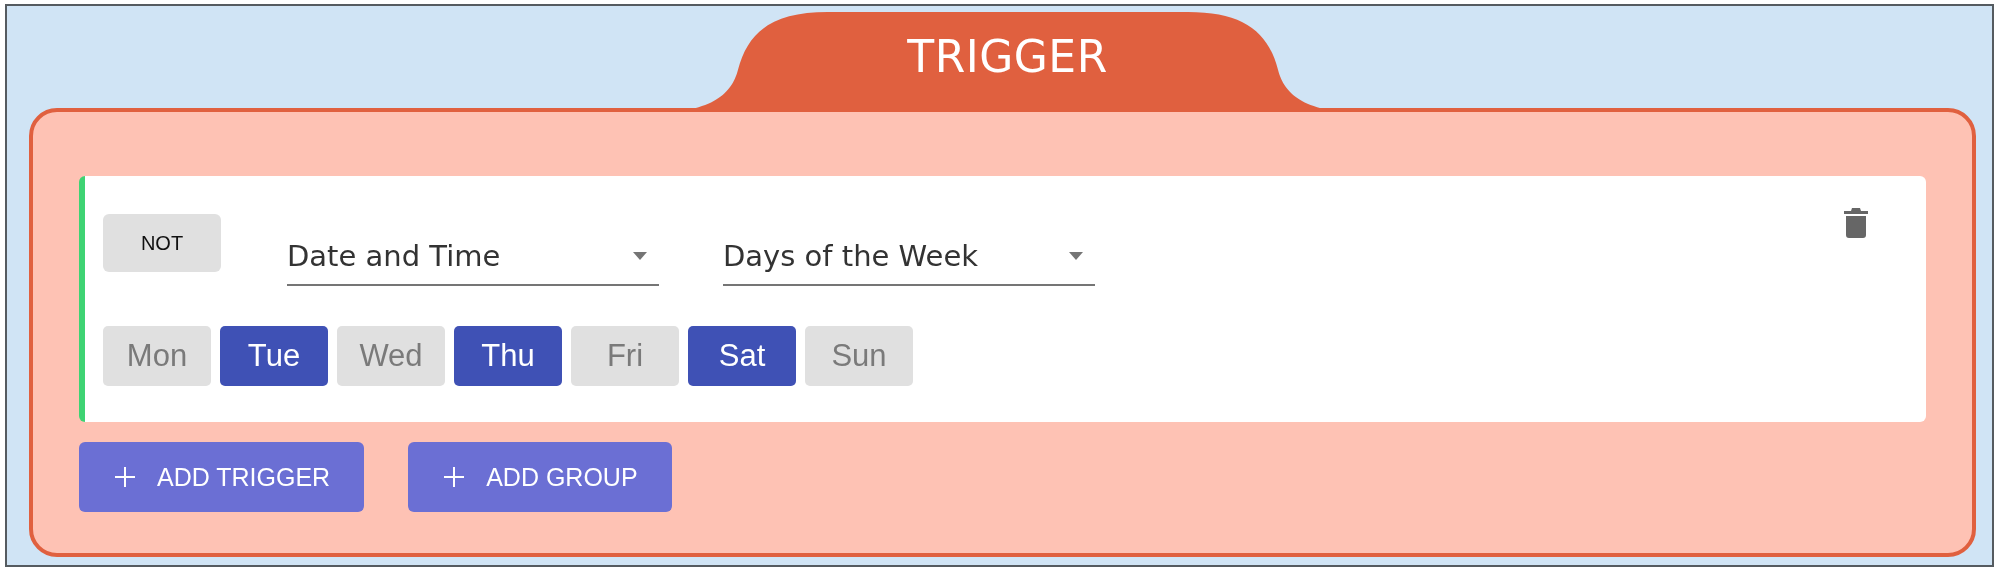 The image size is (1999, 571). I want to click on not-button: NOT, so click(162, 243).